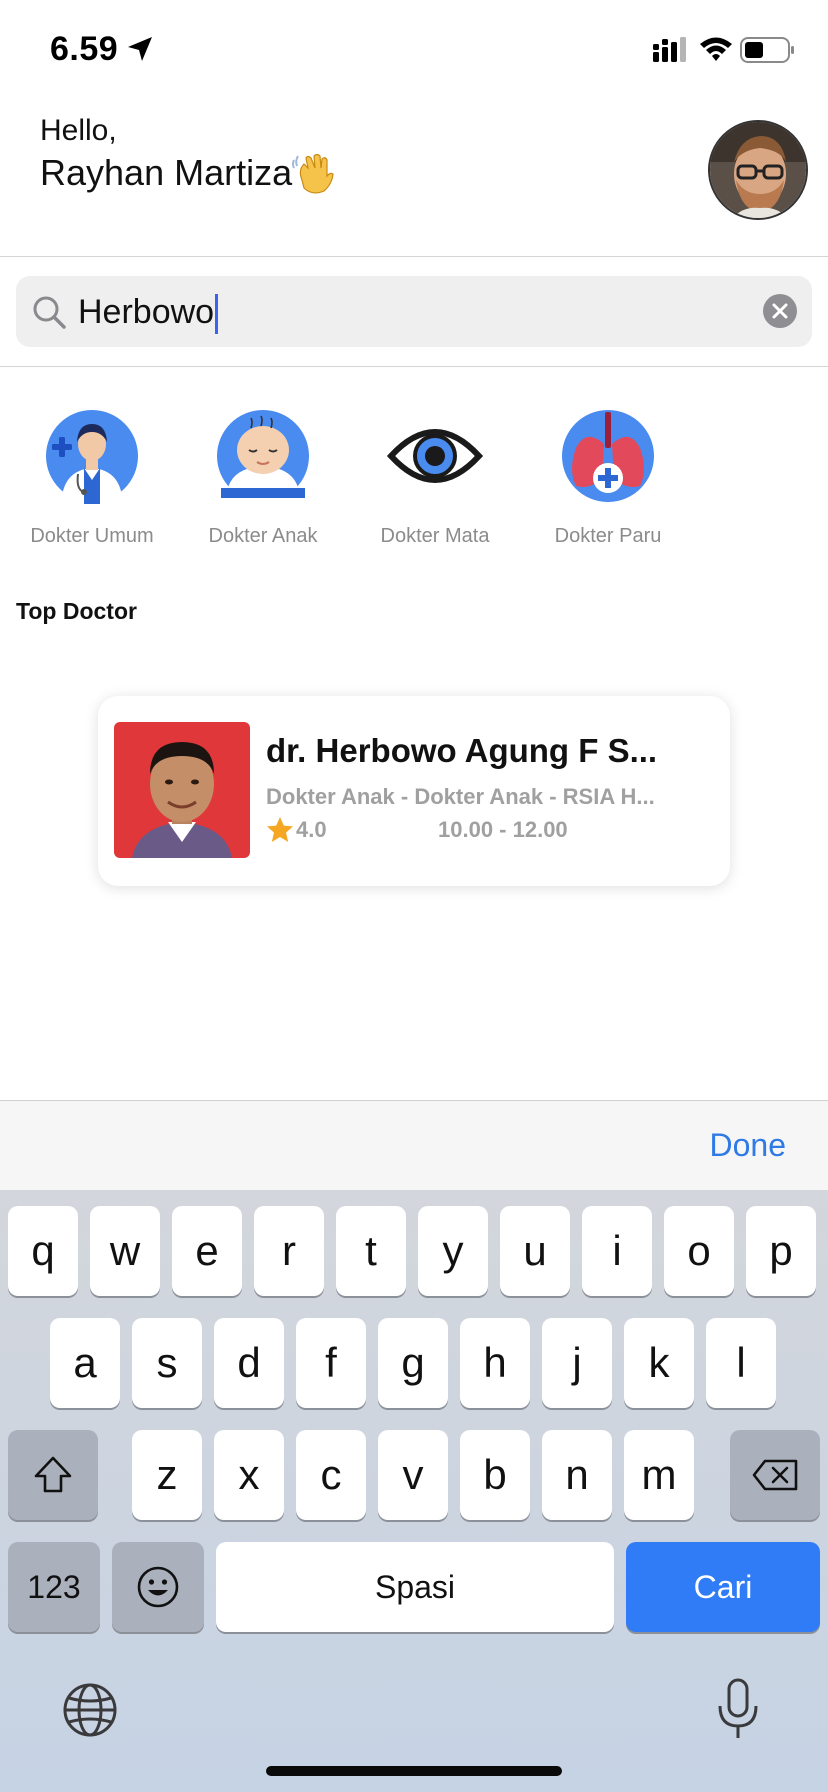 This screenshot has width=828, height=1792. I want to click on search-bar: Herbowo, so click(414, 311).